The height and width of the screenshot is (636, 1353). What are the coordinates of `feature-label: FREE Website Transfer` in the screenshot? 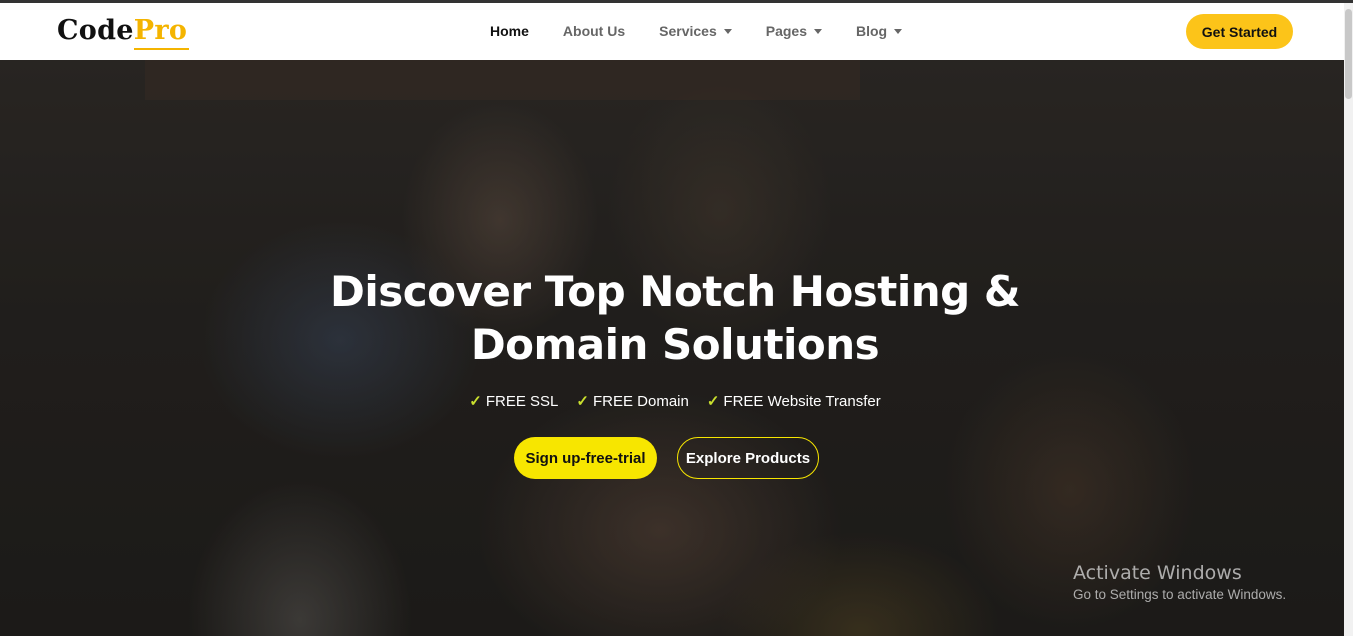 It's located at (802, 401).